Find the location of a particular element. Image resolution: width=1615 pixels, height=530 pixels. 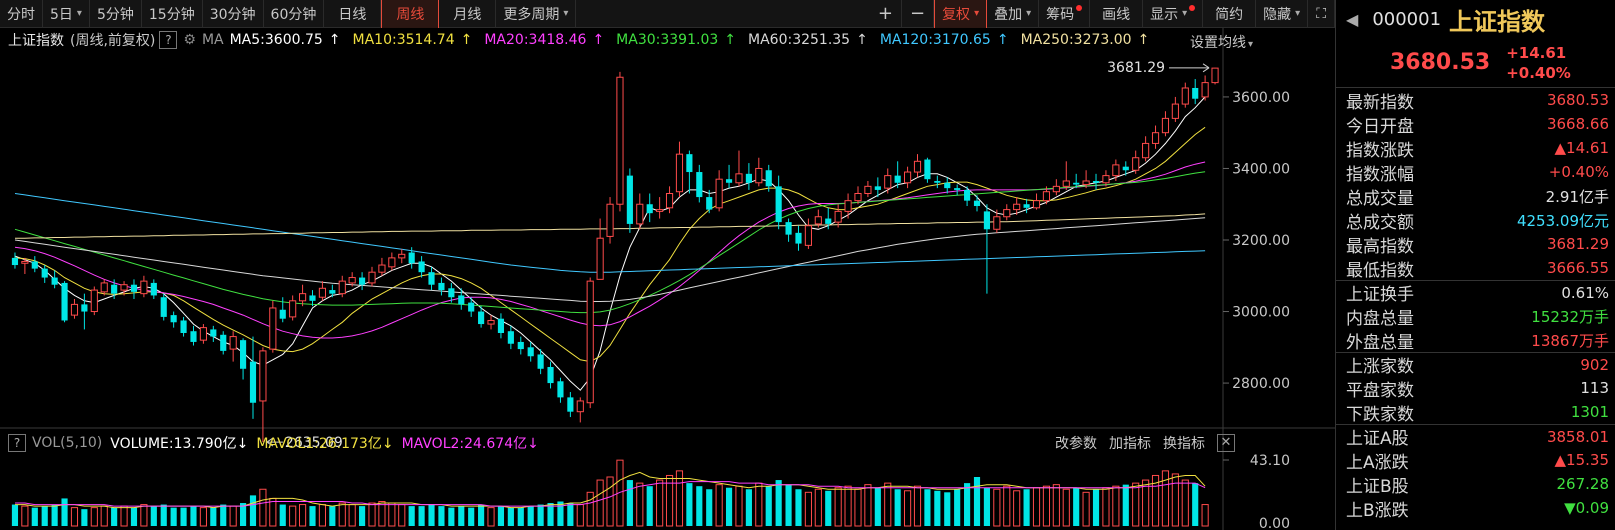

add-indicator-button: 加指标 is located at coordinates (1130, 443).